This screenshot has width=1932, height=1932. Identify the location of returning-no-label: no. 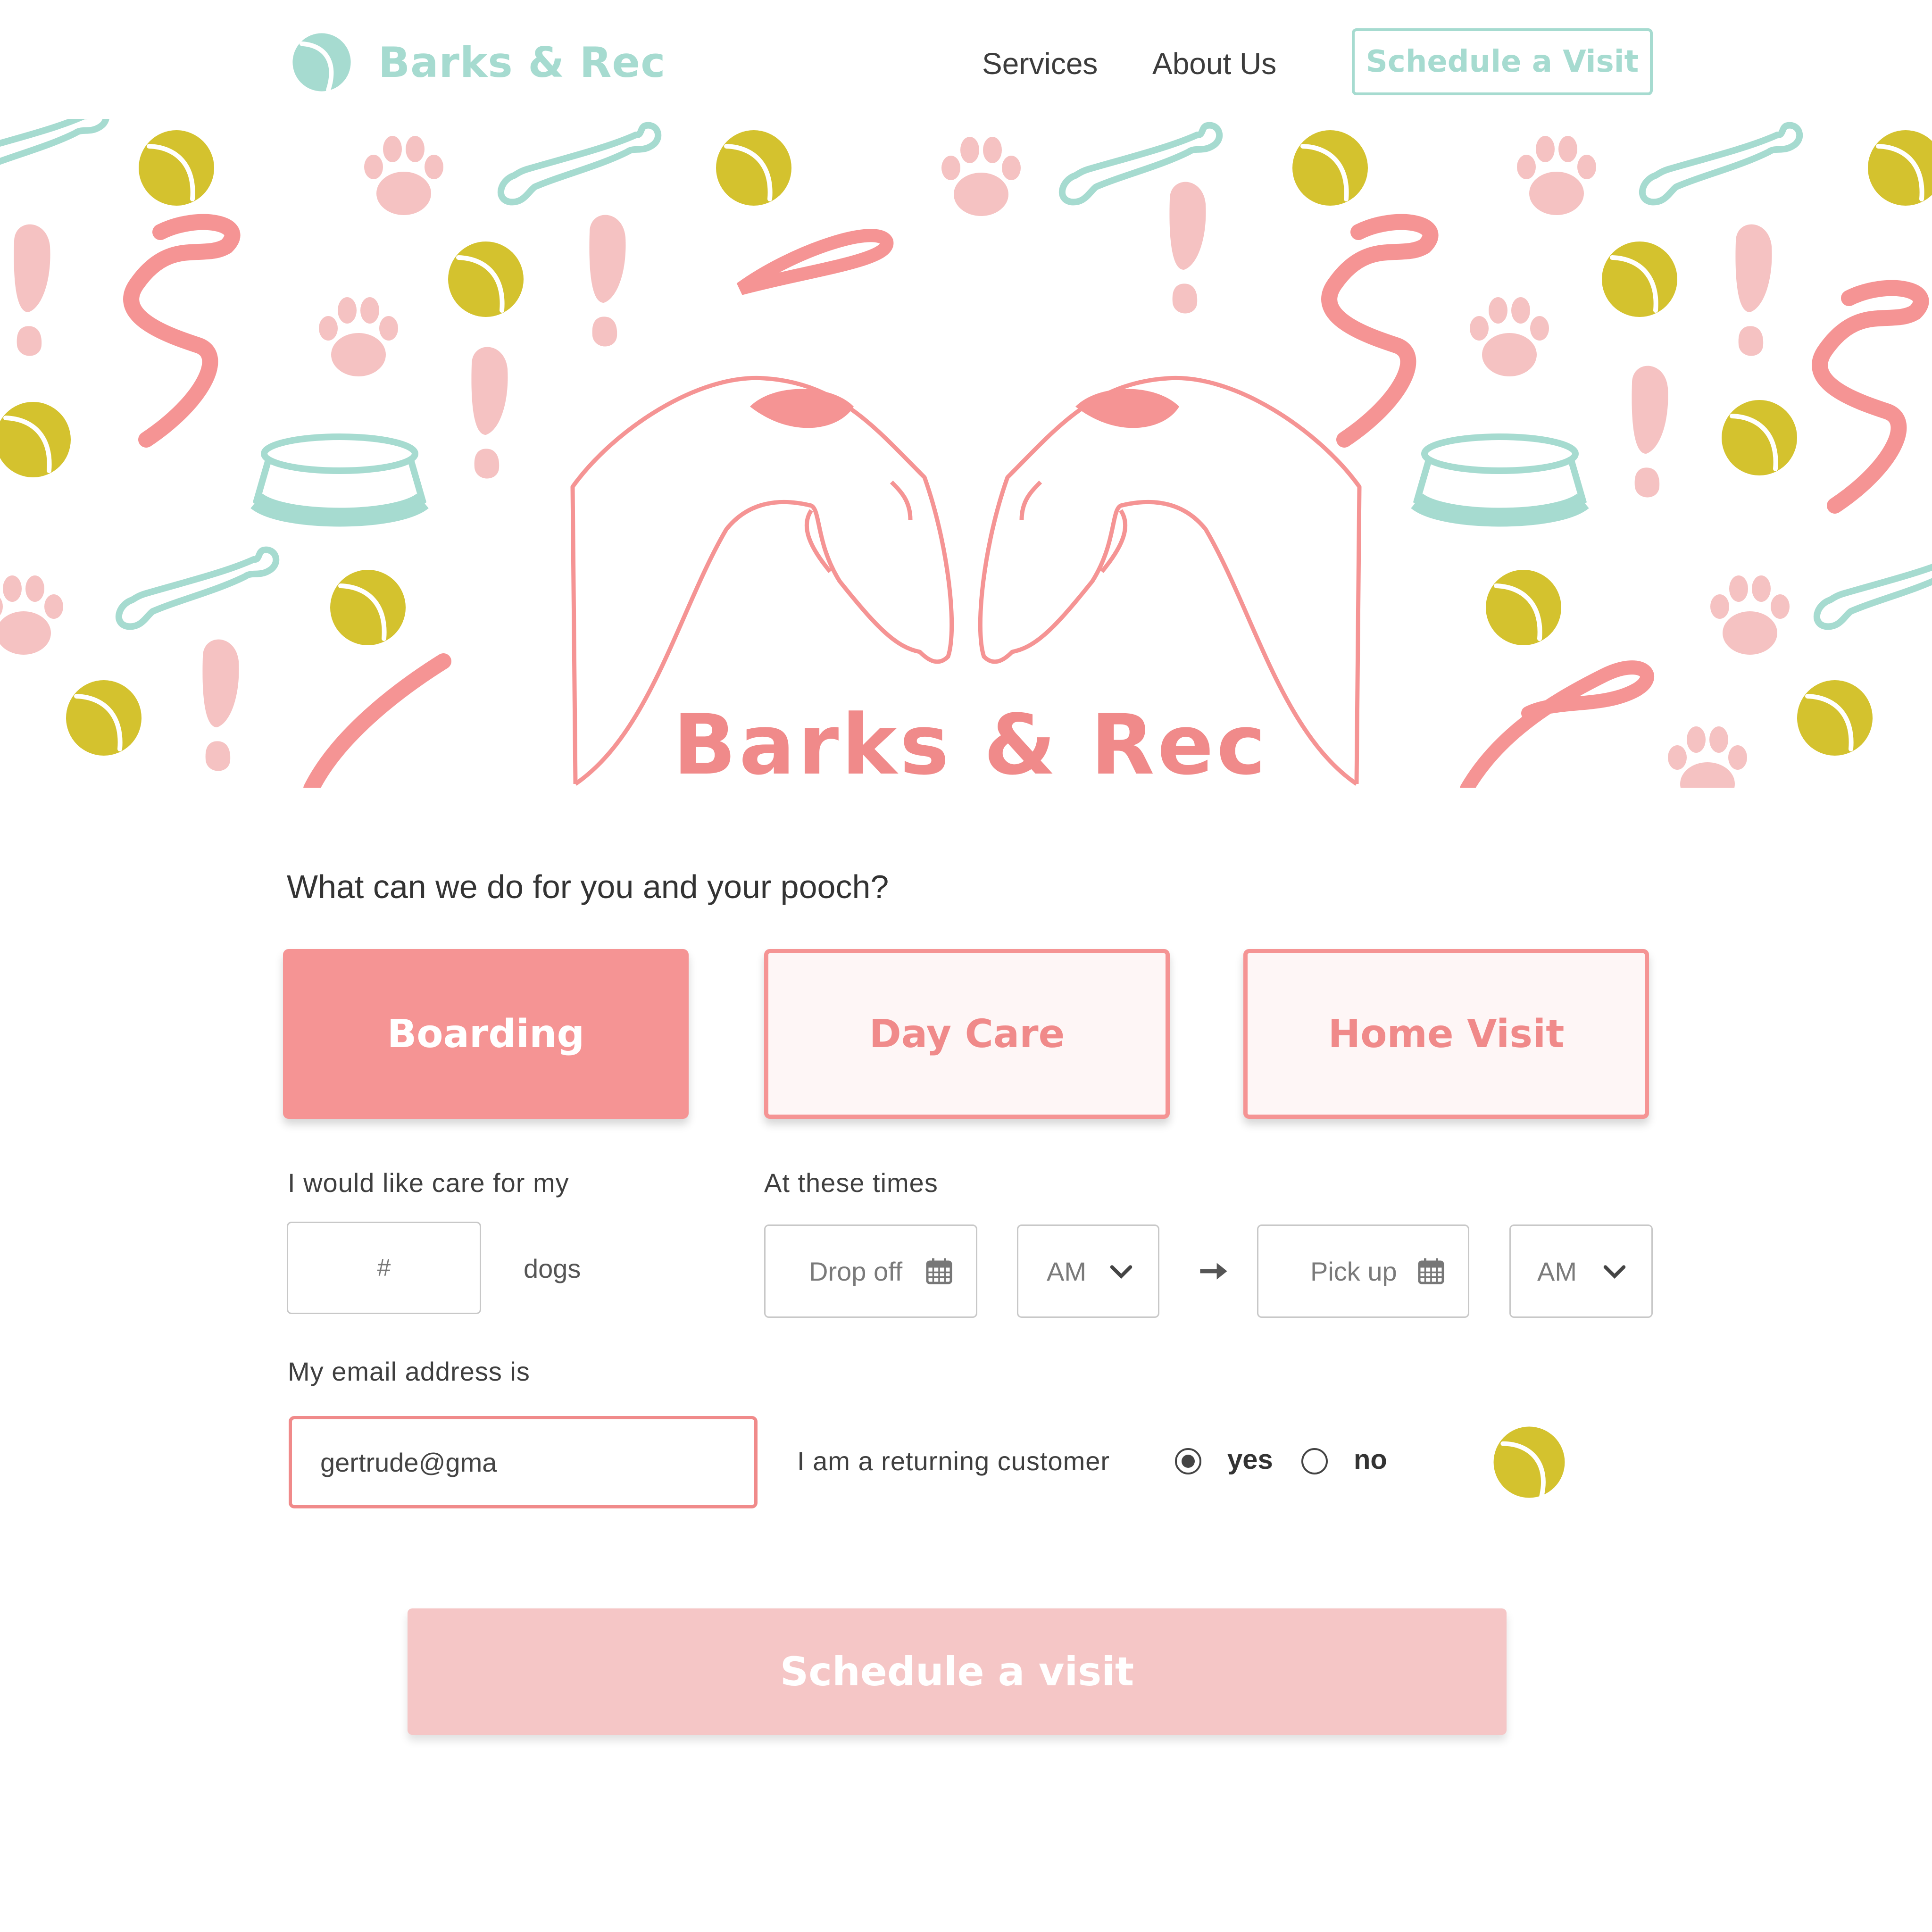
(1370, 1459).